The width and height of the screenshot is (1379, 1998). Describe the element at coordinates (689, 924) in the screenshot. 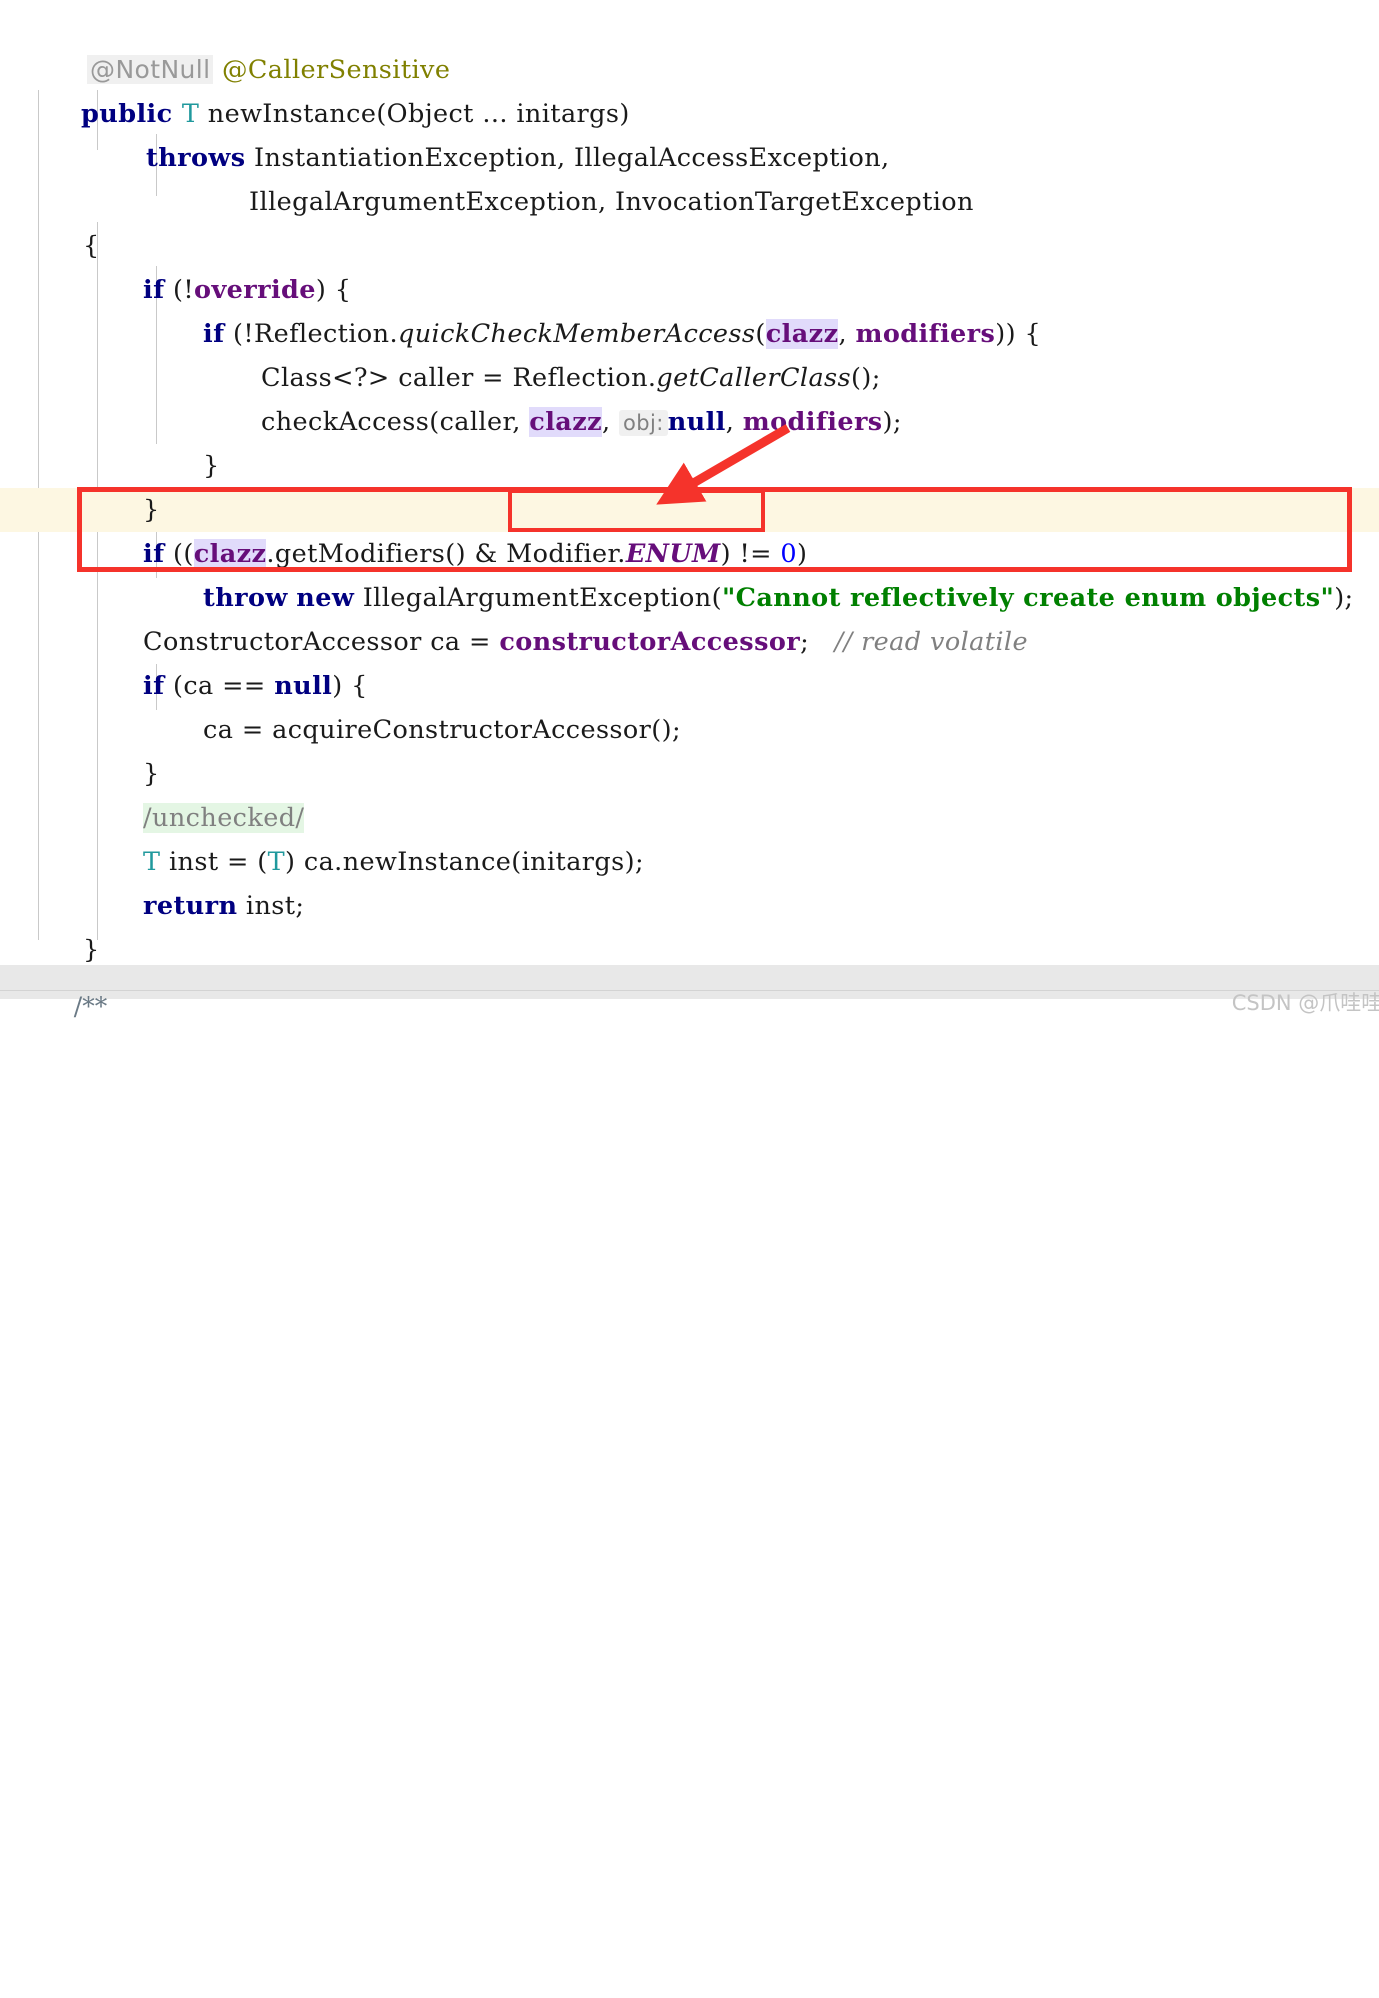

I see `code-line-close-brace-method: }` at that location.